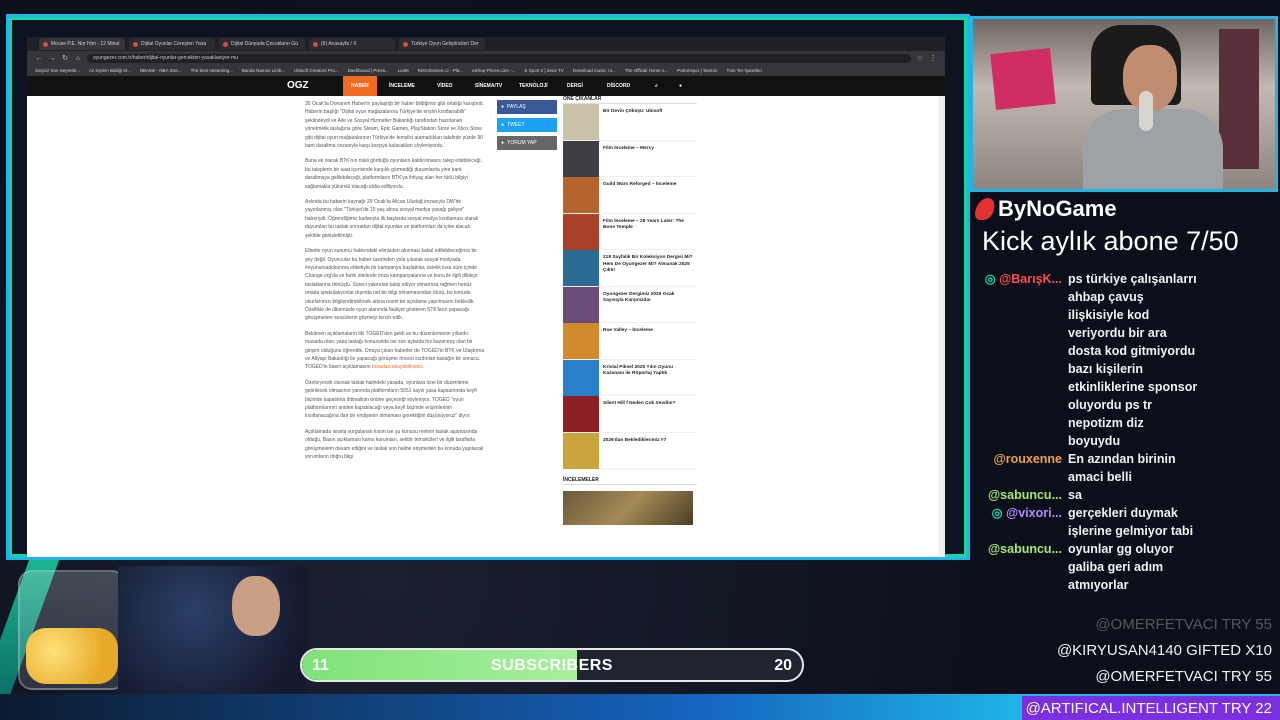  I want to click on user-icon: ●, so click(680, 86).